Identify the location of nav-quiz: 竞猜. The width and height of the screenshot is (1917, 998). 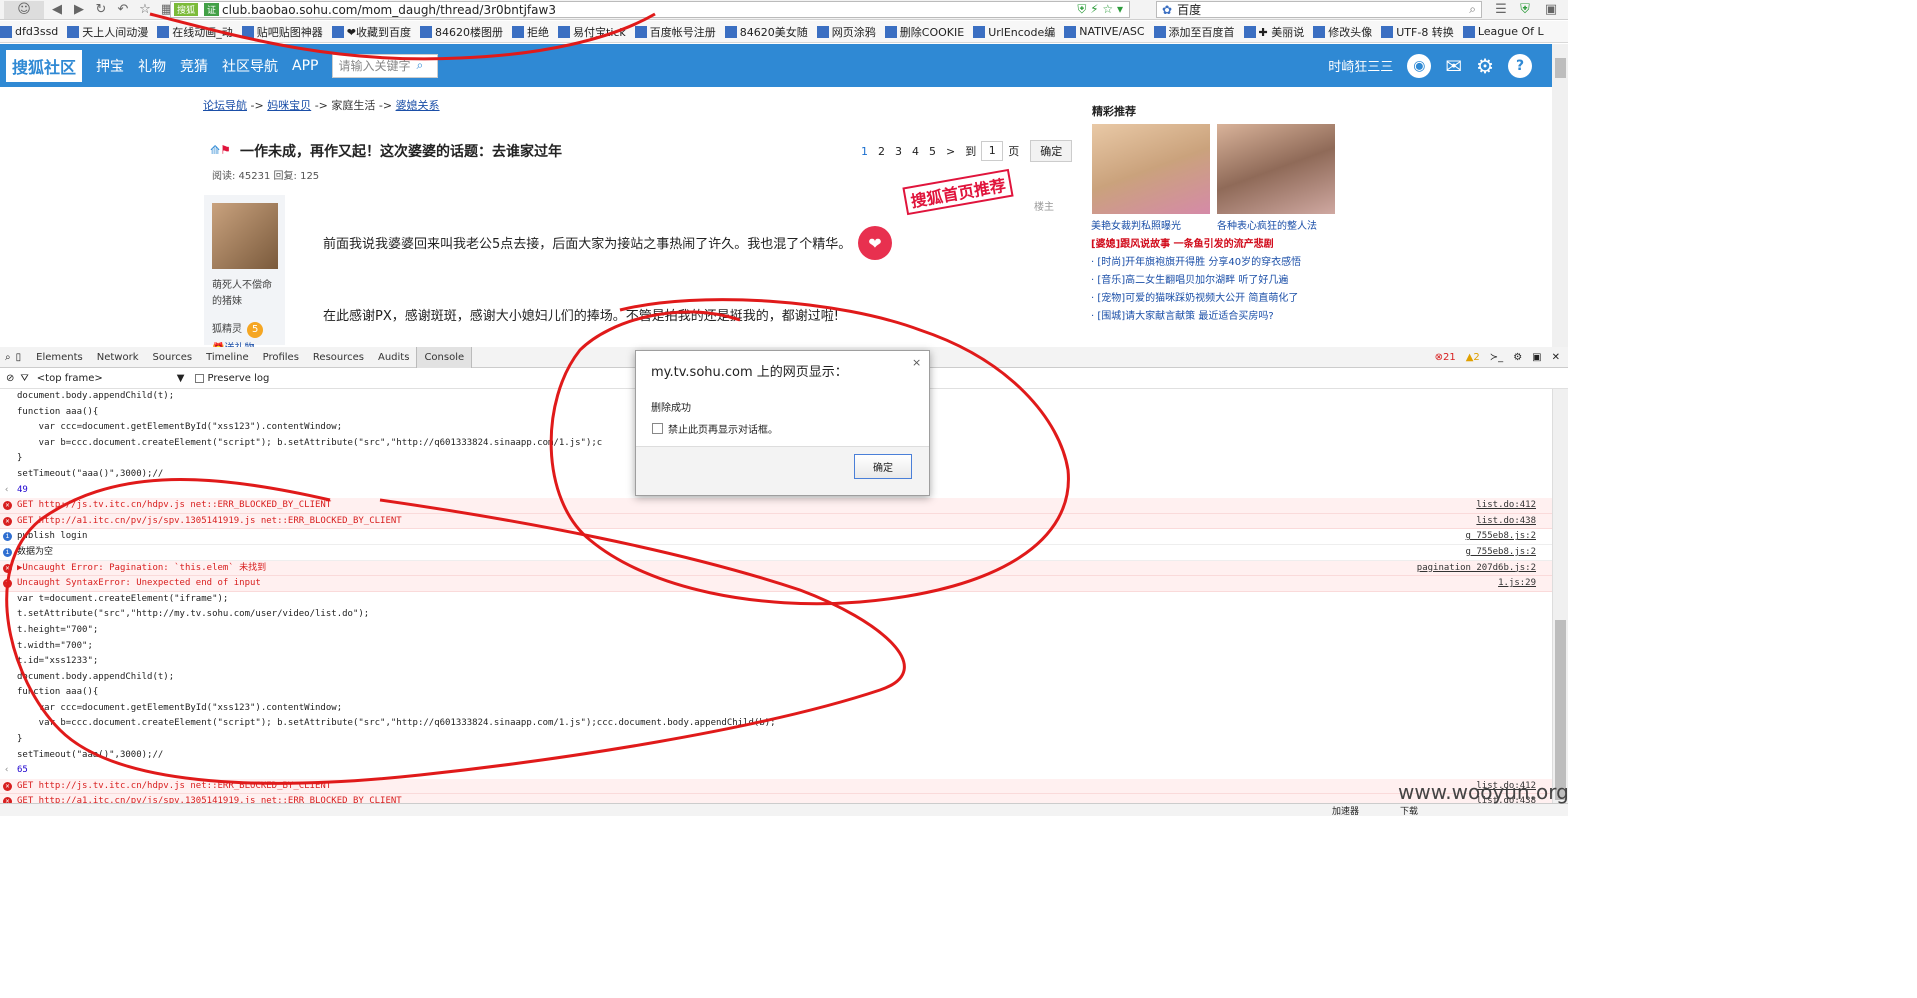
(194, 66).